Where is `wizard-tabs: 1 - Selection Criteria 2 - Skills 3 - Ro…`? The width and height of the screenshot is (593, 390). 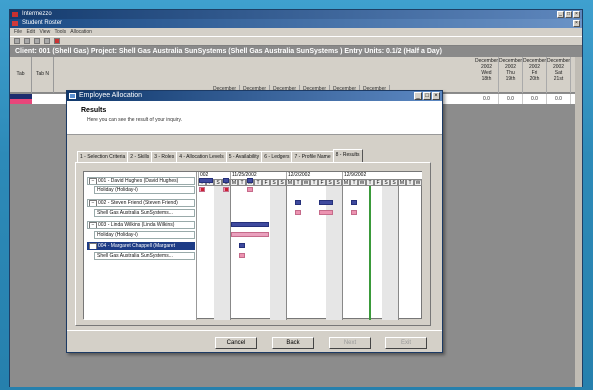 wizard-tabs: 1 - Selection Criteria 2 - Skills 3 - Ro… is located at coordinates (220, 155).